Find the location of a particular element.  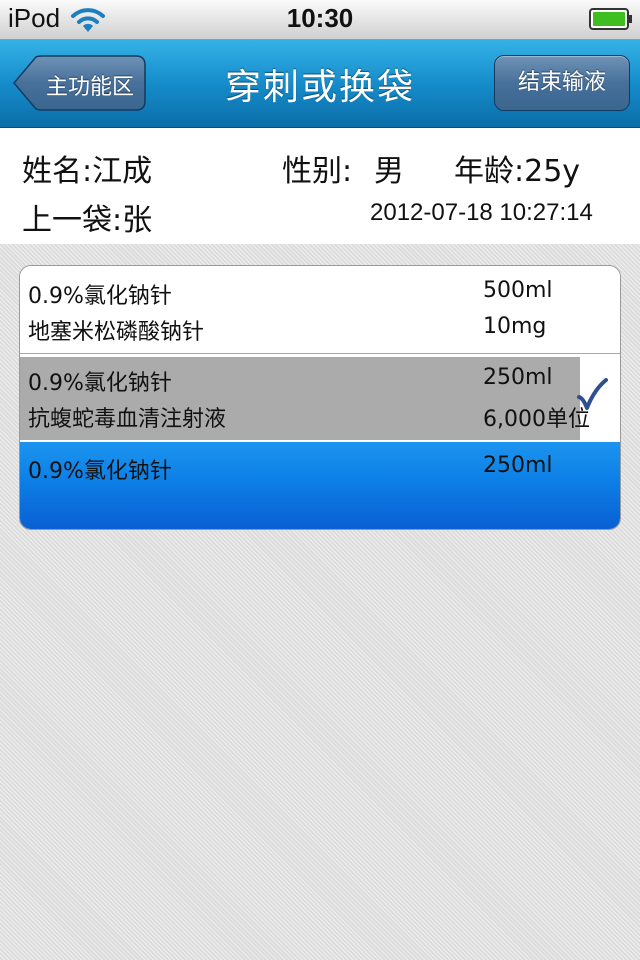

bag-row: 0.9%氯化钠针 250ml 抗蝮蛇毒血清注射液 6,000单位 is located at coordinates (320, 398).